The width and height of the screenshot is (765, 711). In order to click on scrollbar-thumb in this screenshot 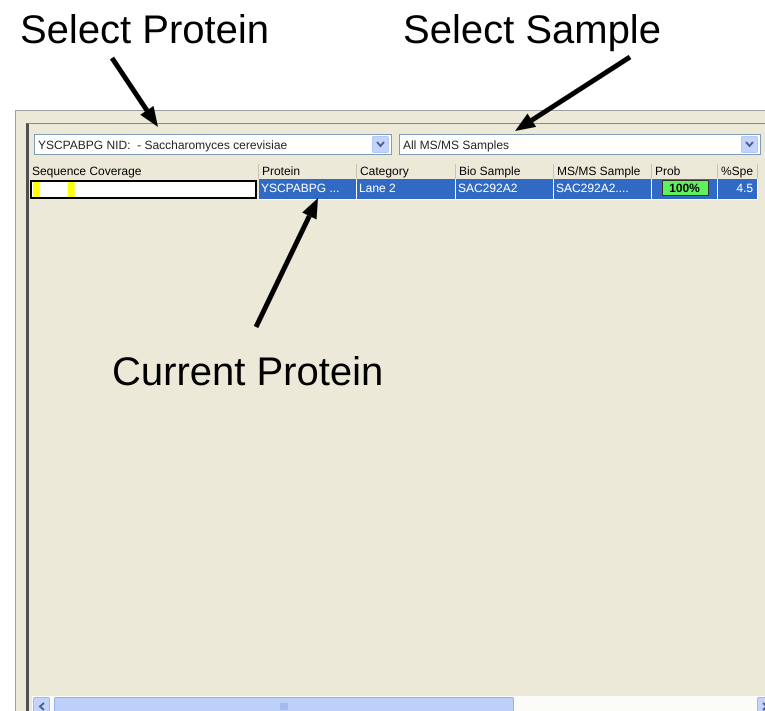, I will do `click(284, 704)`.